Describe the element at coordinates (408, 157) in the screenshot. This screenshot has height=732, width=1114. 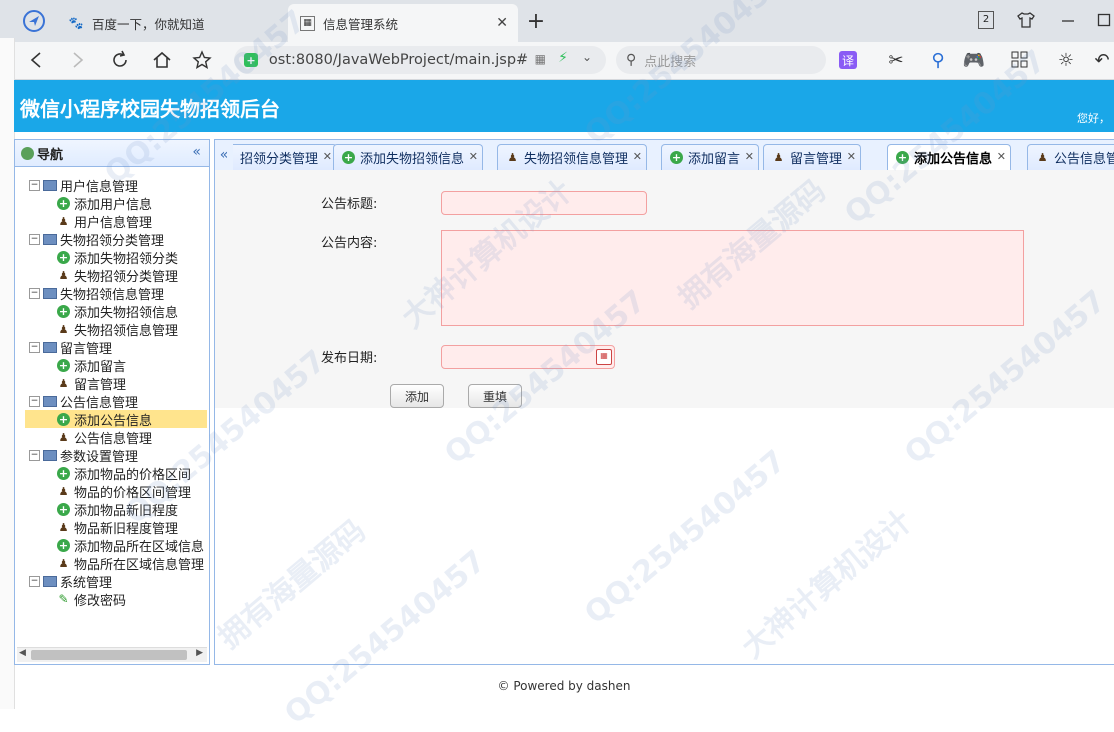
I see `page-tab: + 添加失物招领信息 ✕` at that location.